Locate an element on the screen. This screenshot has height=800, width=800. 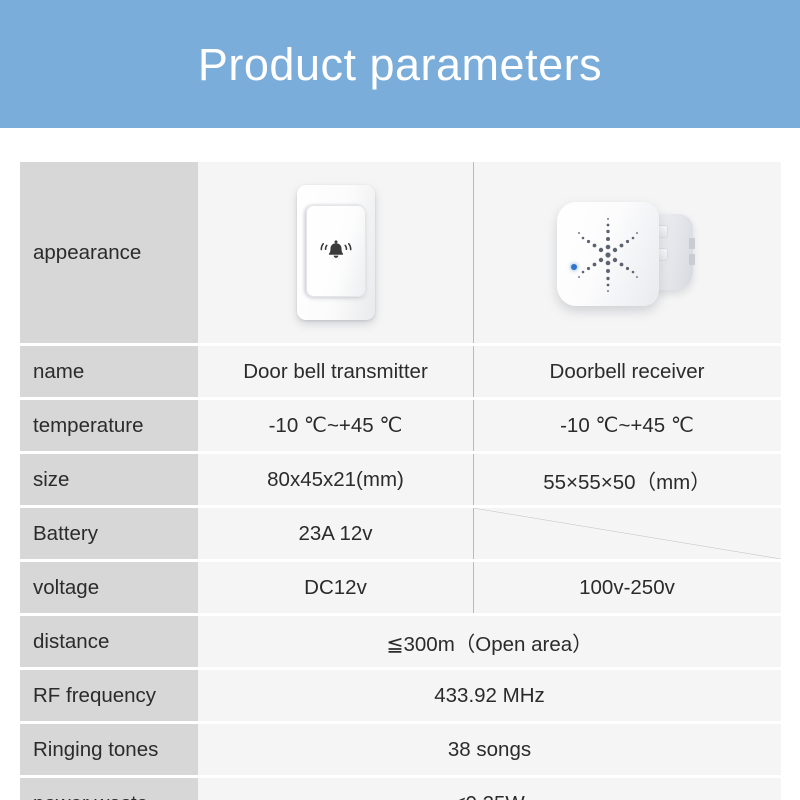
cell-voltage-receiver-text: 100v-250v is located at coordinates (627, 587).